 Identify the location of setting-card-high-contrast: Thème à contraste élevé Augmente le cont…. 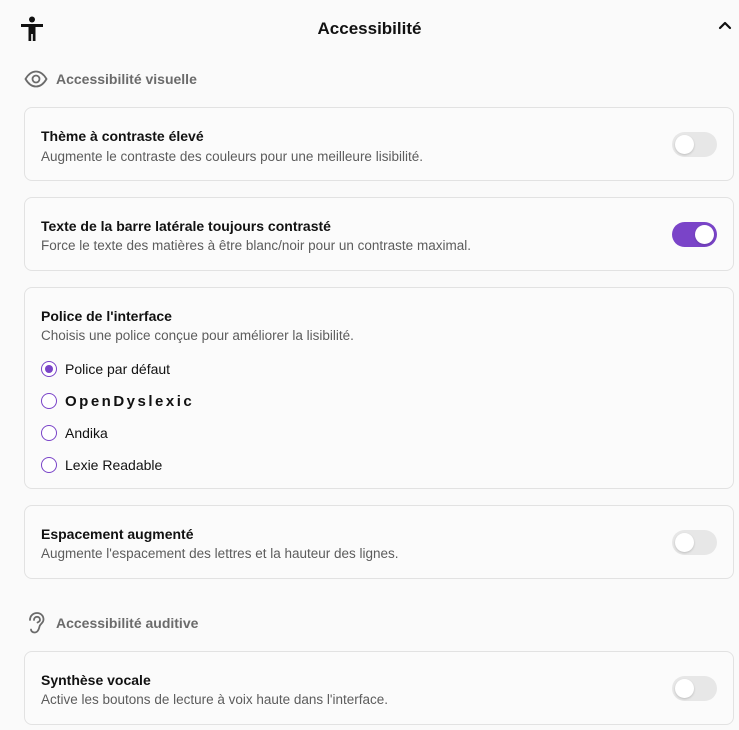
(379, 144).